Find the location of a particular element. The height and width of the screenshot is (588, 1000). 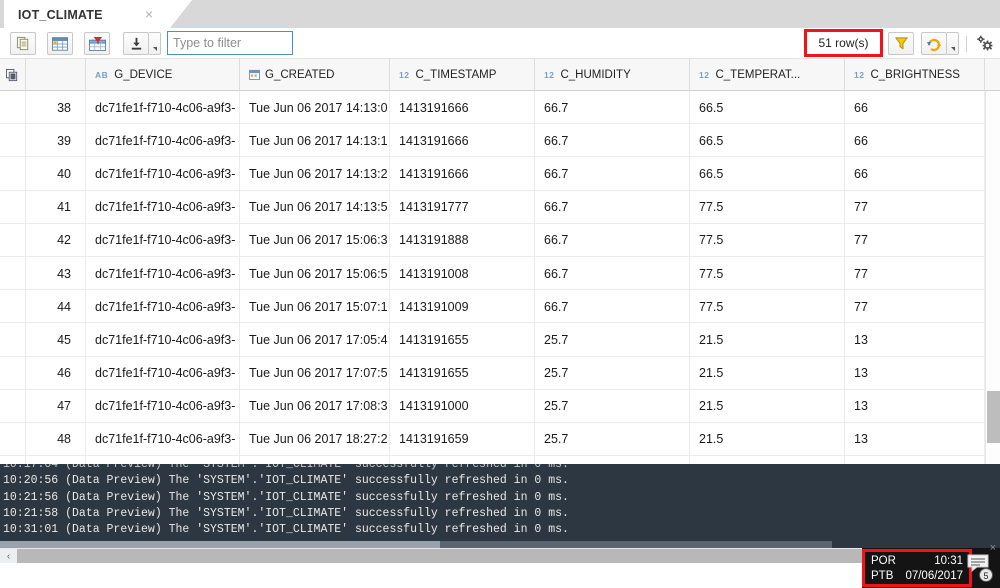

row-number-cell: 47 is located at coordinates (56, 406).